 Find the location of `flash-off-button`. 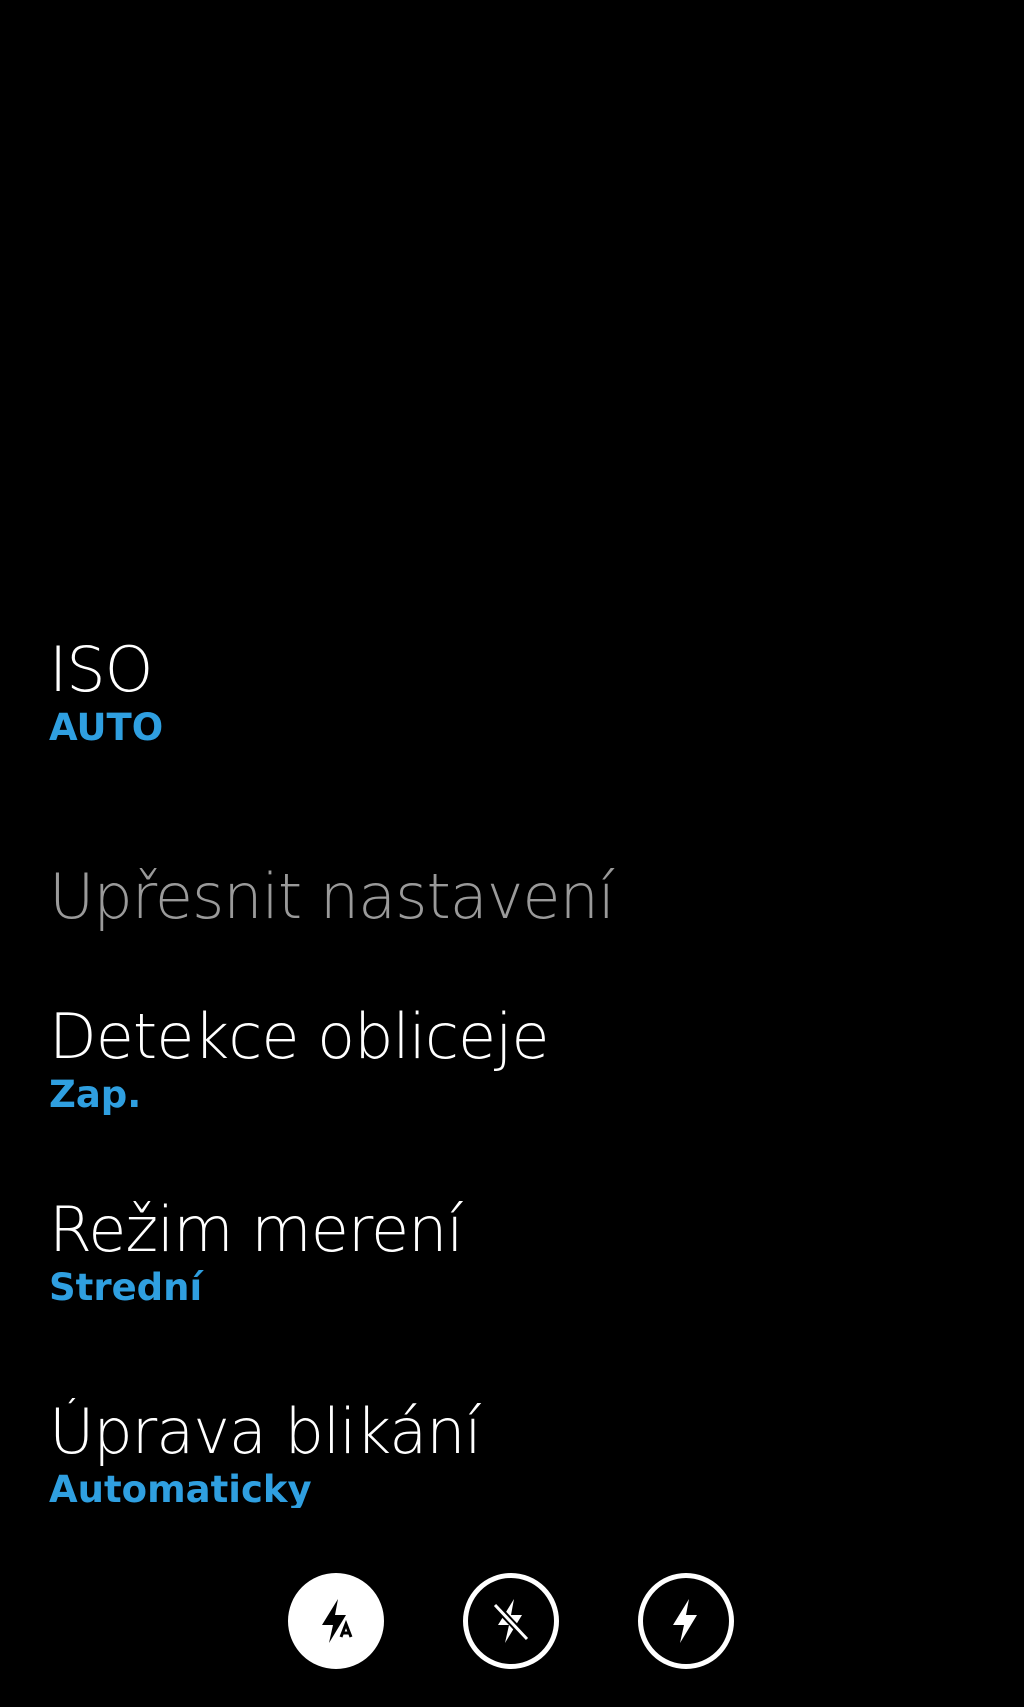

flash-off-button is located at coordinates (511, 1621).